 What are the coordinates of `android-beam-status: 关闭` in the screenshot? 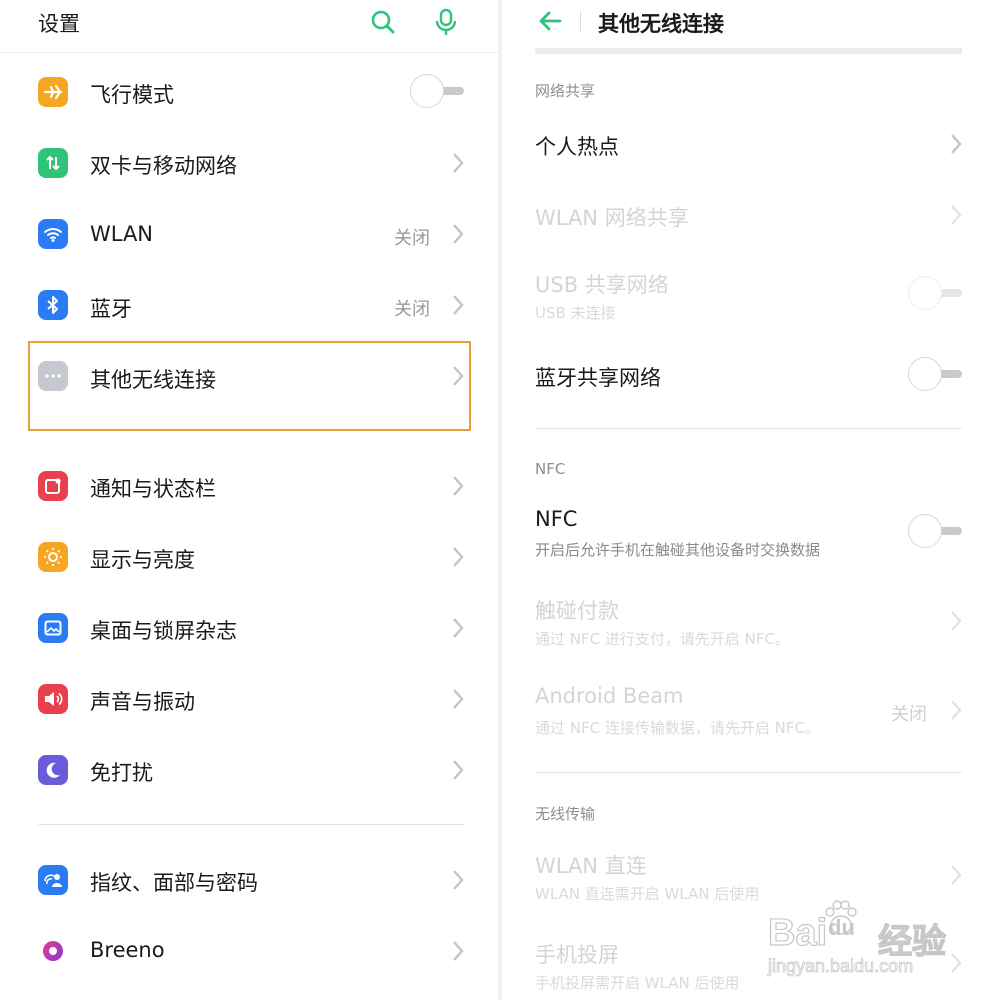 It's located at (909, 714).